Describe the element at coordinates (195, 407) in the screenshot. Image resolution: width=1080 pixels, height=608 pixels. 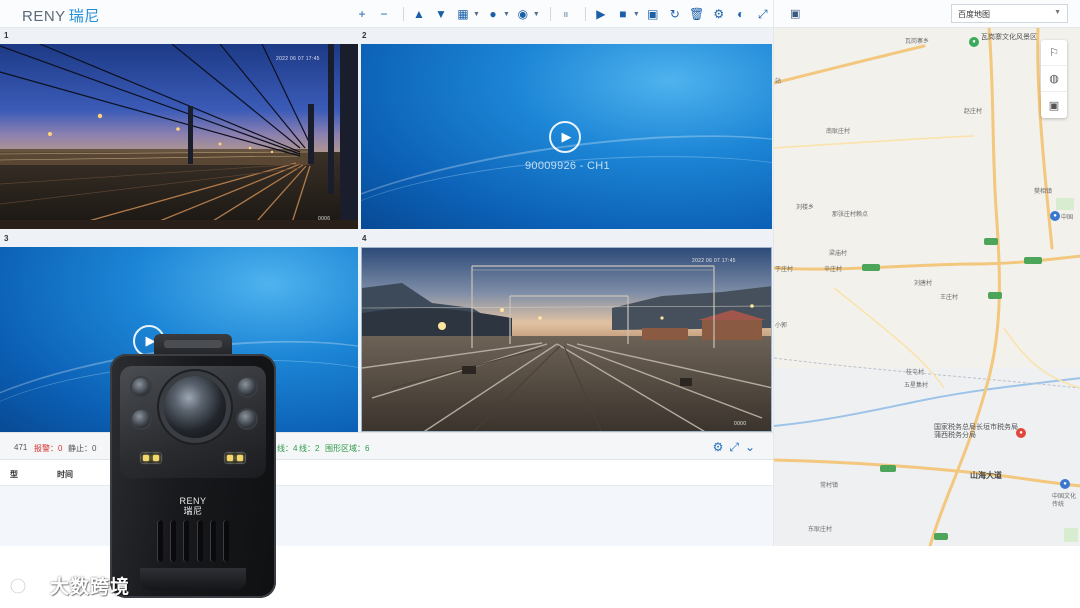
I see `camera-lens` at that location.